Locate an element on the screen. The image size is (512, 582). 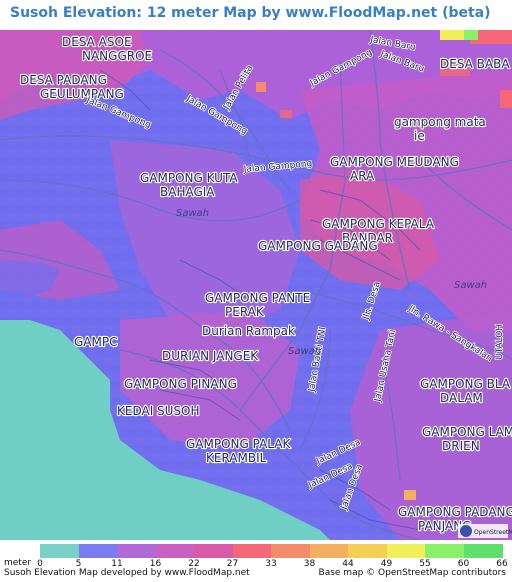
place-label-gampong-gadang: GAMPONG GADANG is located at coordinates (318, 246).